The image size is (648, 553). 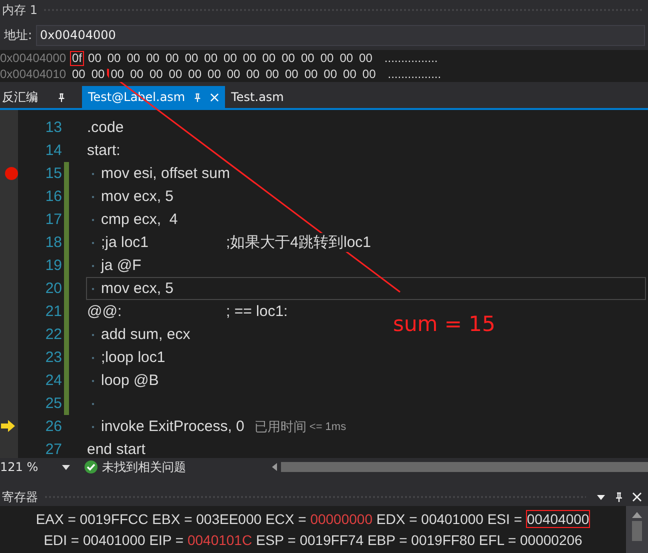 What do you see at coordinates (121, 265) in the screenshot?
I see `code-text: ja @F` at bounding box center [121, 265].